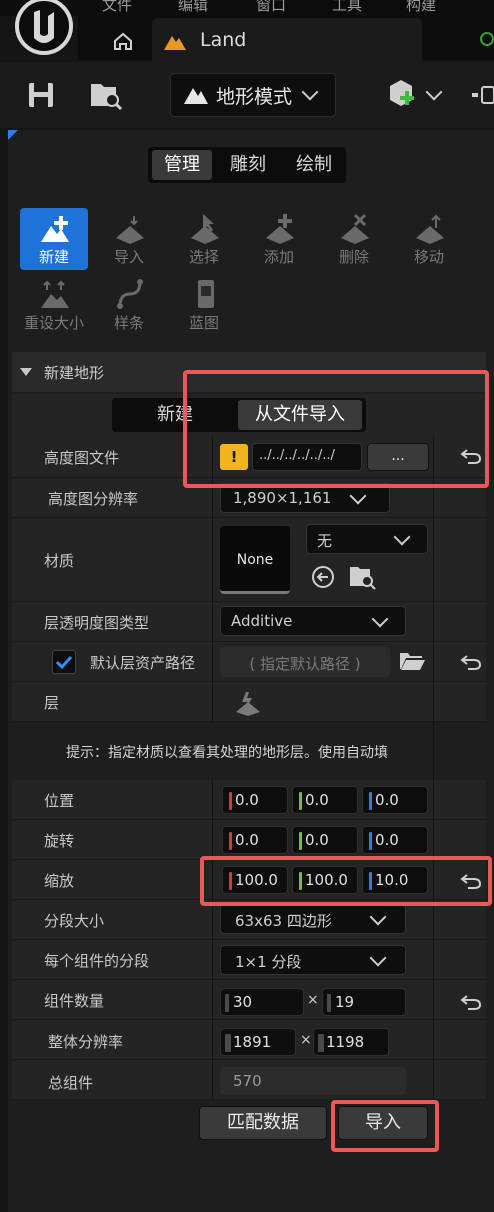 Image resolution: width=494 pixels, height=1212 pixels. What do you see at coordinates (41, 95) in the screenshot?
I see `save-icon` at bounding box center [41, 95].